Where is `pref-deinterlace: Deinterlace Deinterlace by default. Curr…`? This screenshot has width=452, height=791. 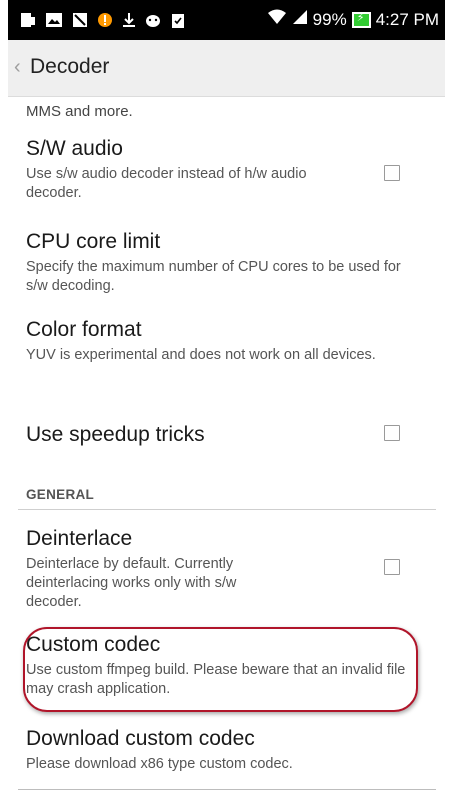
pref-deinterlace: Deinterlace Deinterlace by default. Curr… is located at coordinates (226, 569).